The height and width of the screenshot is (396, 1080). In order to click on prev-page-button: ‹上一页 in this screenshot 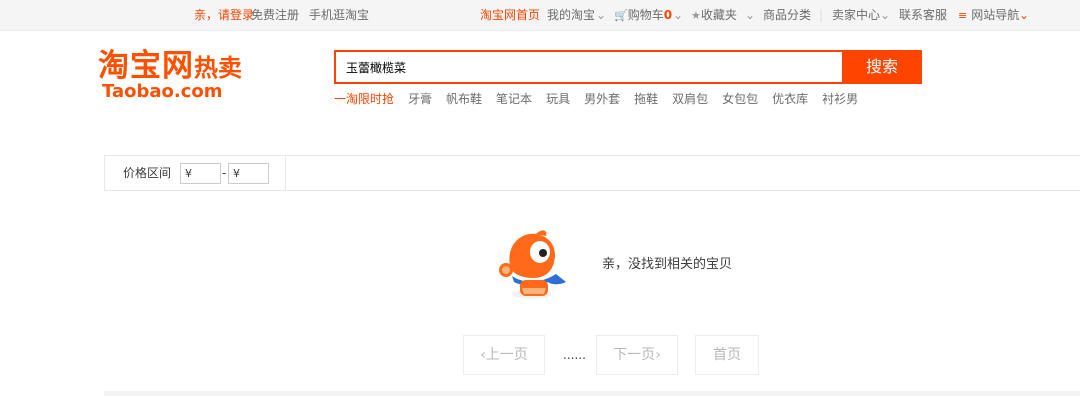, I will do `click(504, 355)`.